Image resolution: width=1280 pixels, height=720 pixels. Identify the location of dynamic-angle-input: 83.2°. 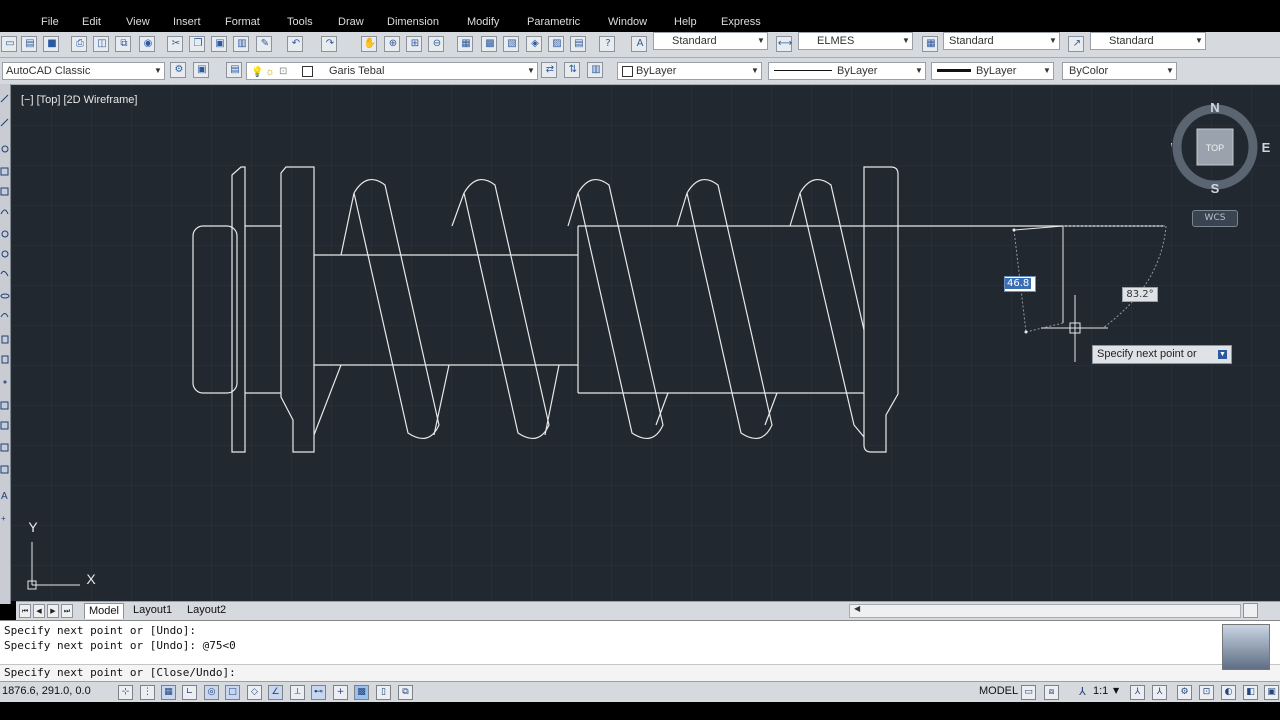
(1140, 294).